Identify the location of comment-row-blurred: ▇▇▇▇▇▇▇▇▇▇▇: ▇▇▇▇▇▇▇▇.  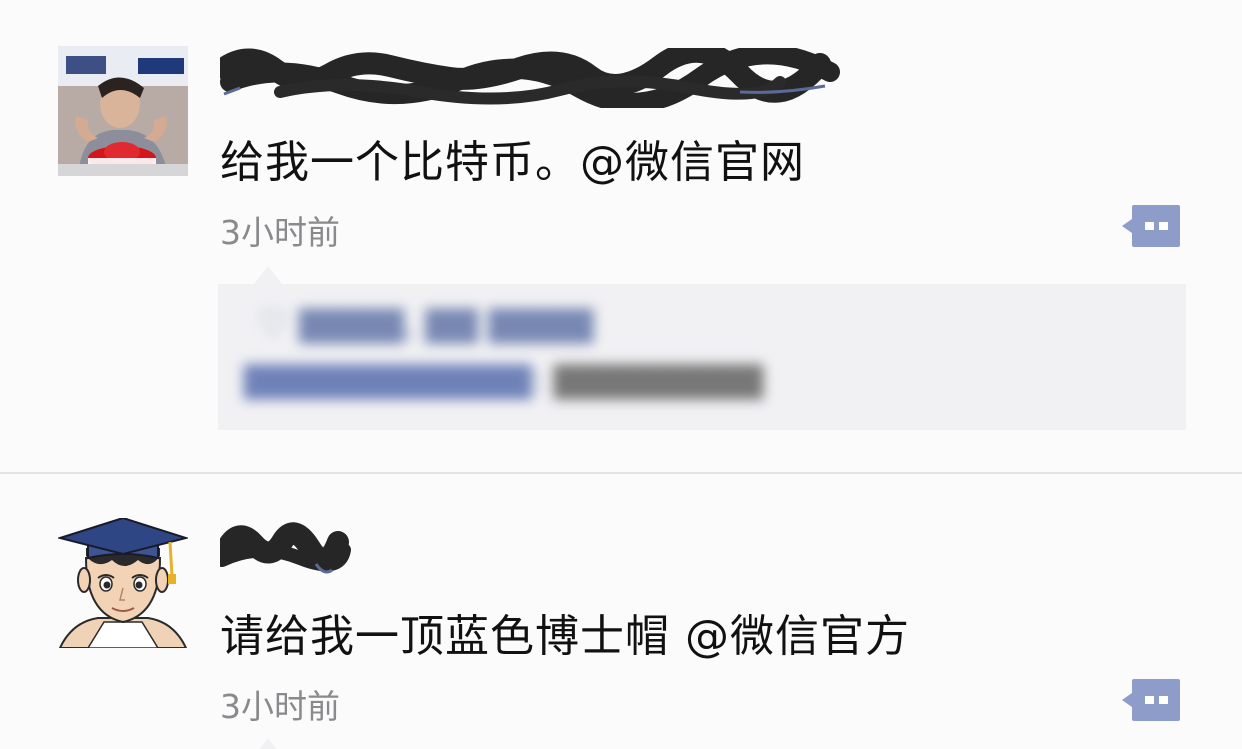
(504, 380).